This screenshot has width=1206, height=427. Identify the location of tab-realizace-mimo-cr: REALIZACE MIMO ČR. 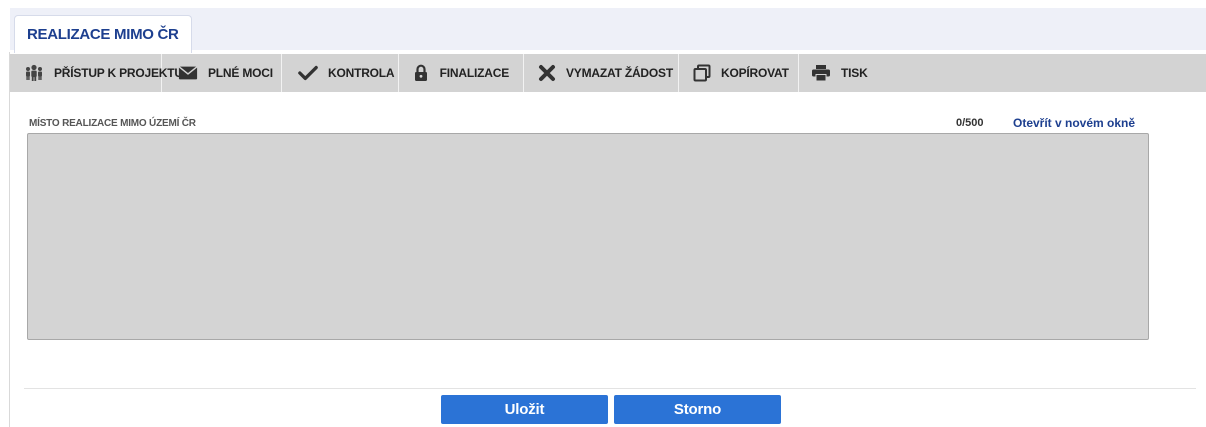
(103, 34).